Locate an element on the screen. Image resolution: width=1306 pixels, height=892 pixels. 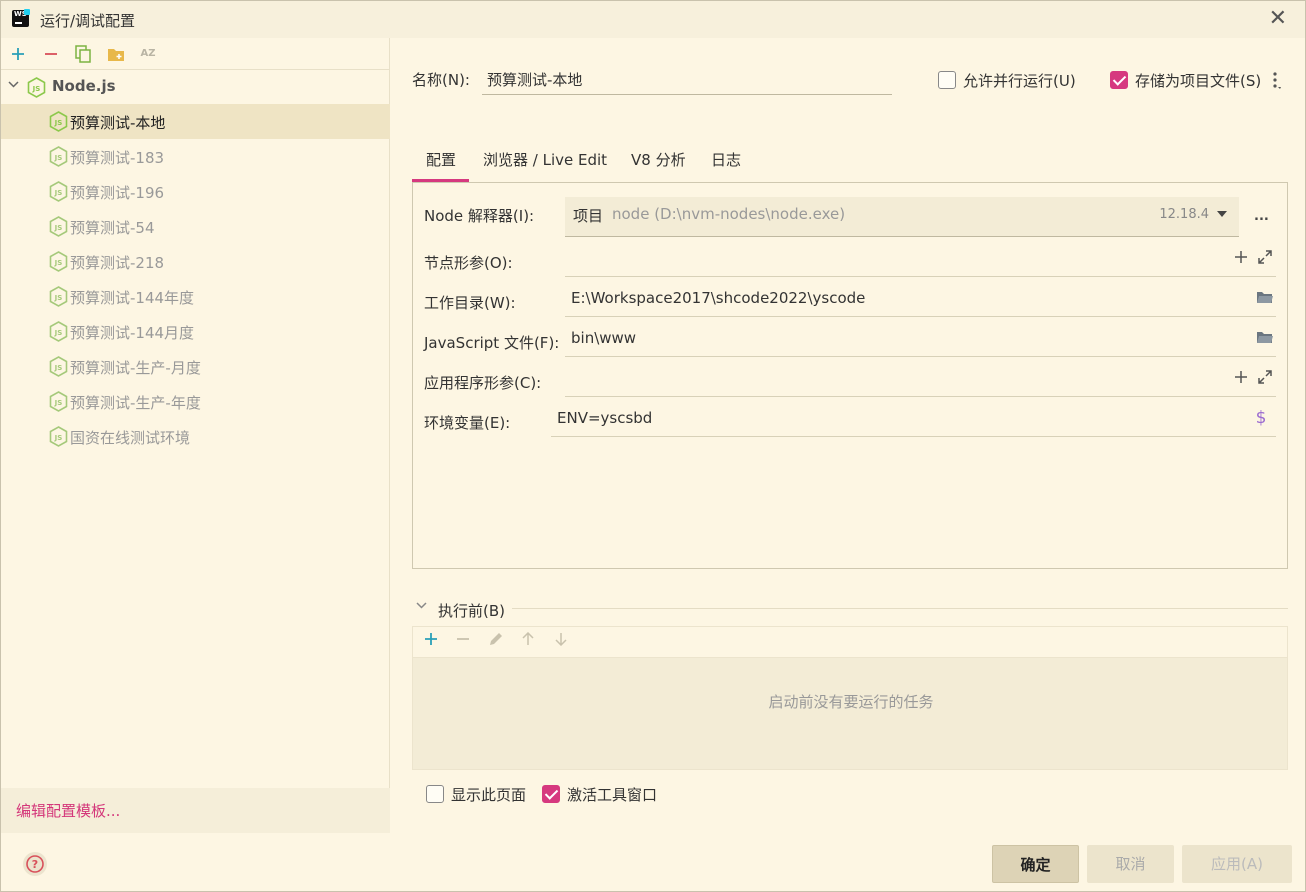
add-config-button is located at coordinates (18, 54).